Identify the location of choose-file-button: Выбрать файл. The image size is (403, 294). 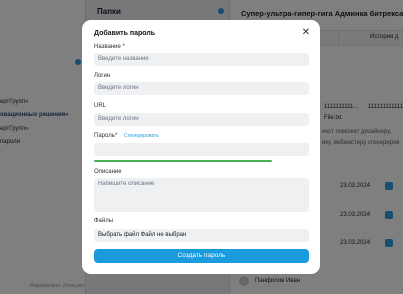
(118, 235).